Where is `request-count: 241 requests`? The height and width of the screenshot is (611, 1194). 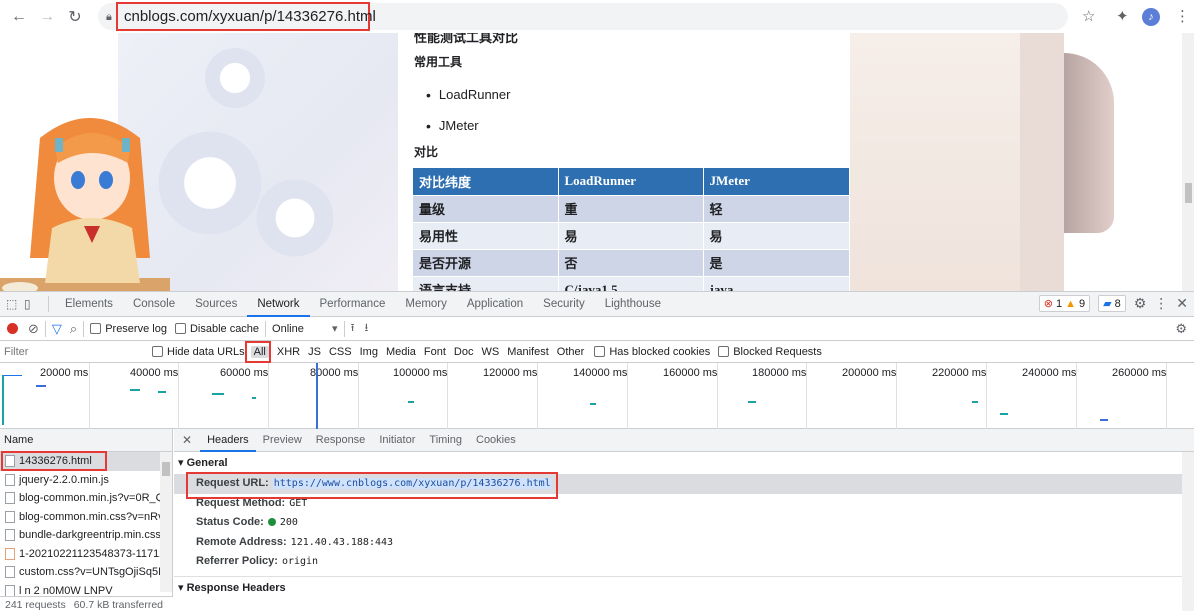
request-count: 241 requests is located at coordinates (35, 604).